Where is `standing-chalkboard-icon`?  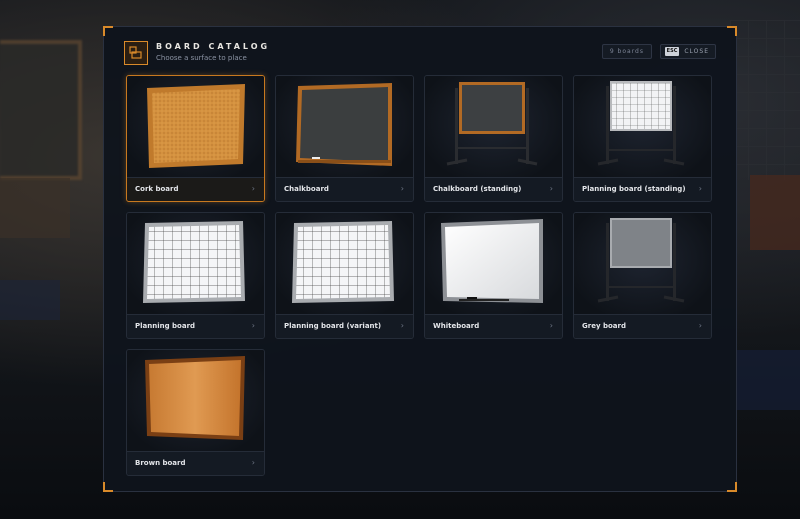
standing-chalkboard-icon is located at coordinates (492, 124).